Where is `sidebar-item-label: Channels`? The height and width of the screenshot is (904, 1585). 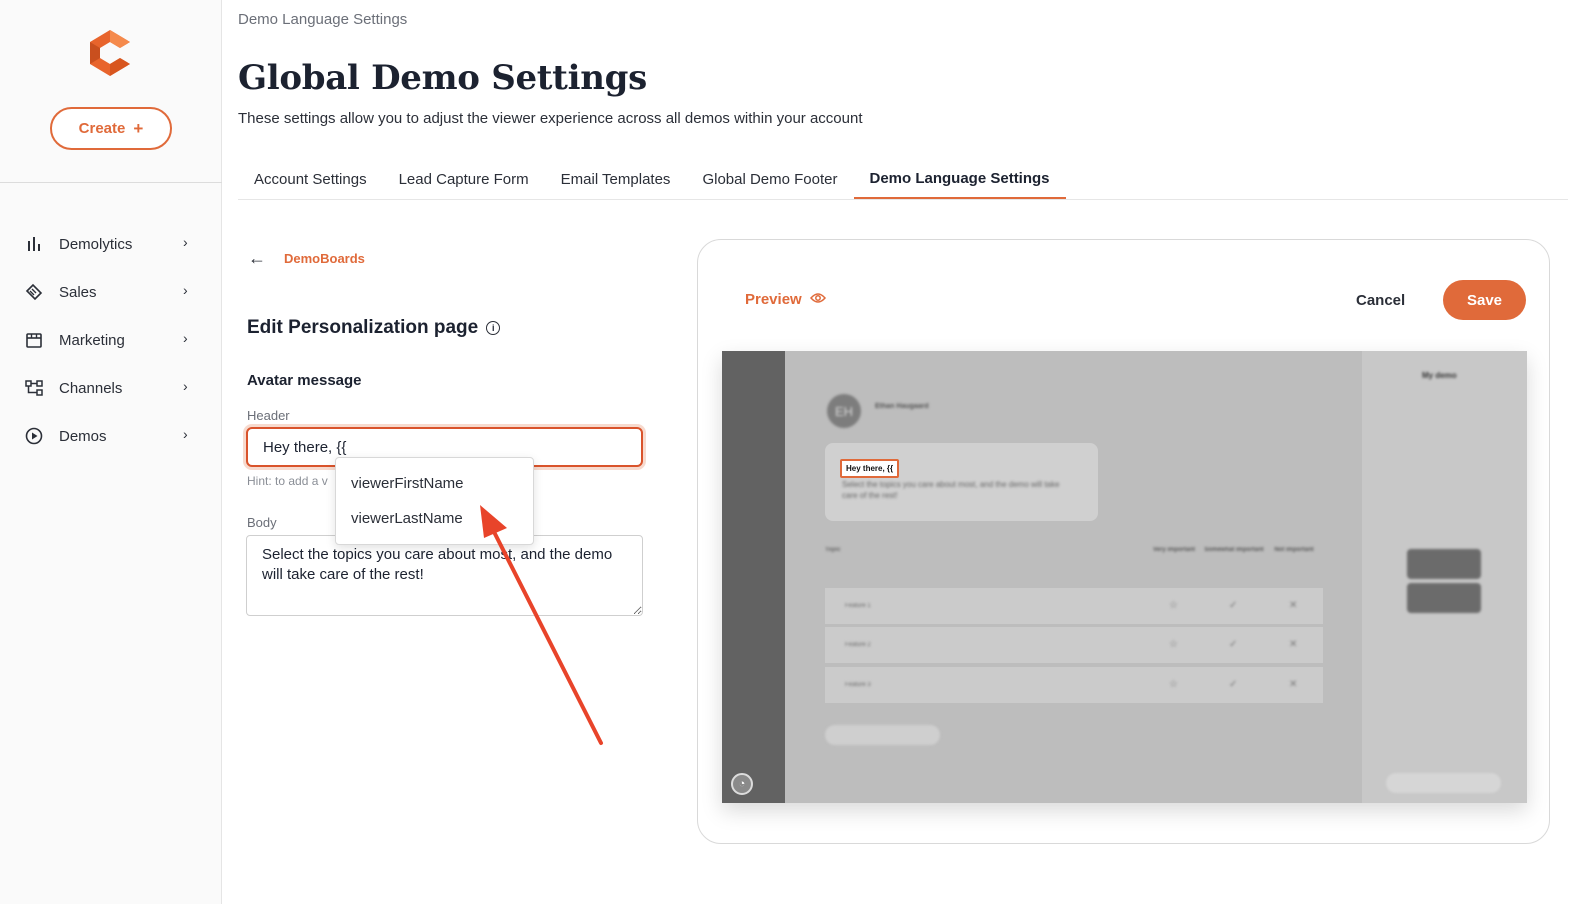
sidebar-item-label: Channels is located at coordinates (91, 388).